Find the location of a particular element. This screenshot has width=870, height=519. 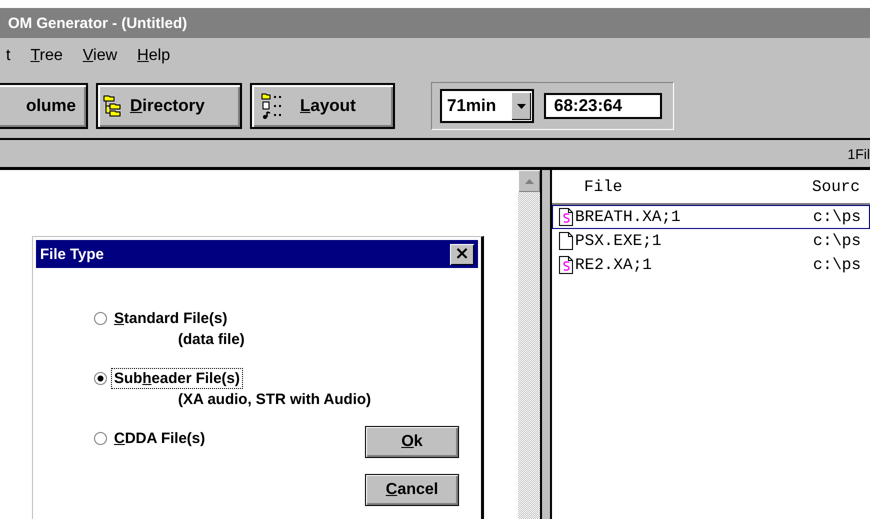

dialog-button: Ok is located at coordinates (412, 442).